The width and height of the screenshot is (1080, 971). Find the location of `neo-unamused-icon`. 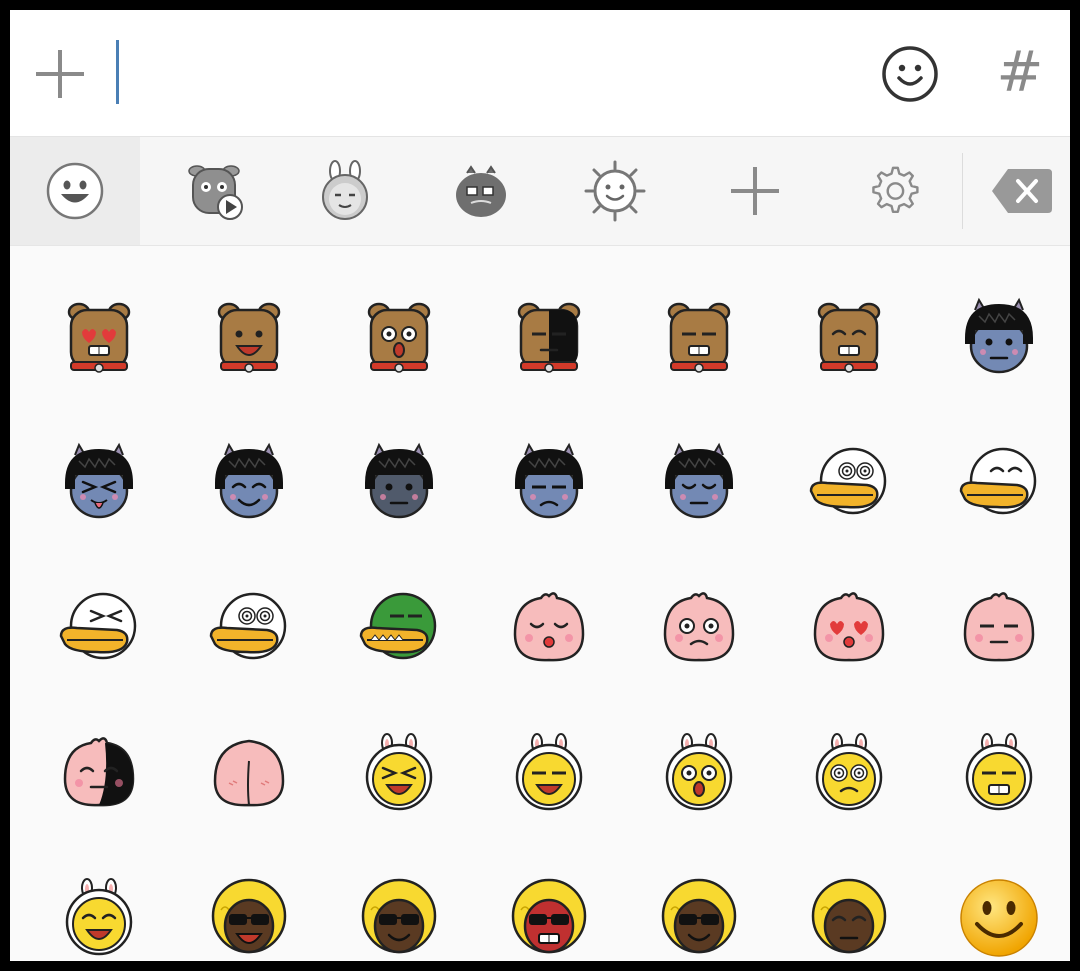

neo-unamused-icon is located at coordinates (699, 480).